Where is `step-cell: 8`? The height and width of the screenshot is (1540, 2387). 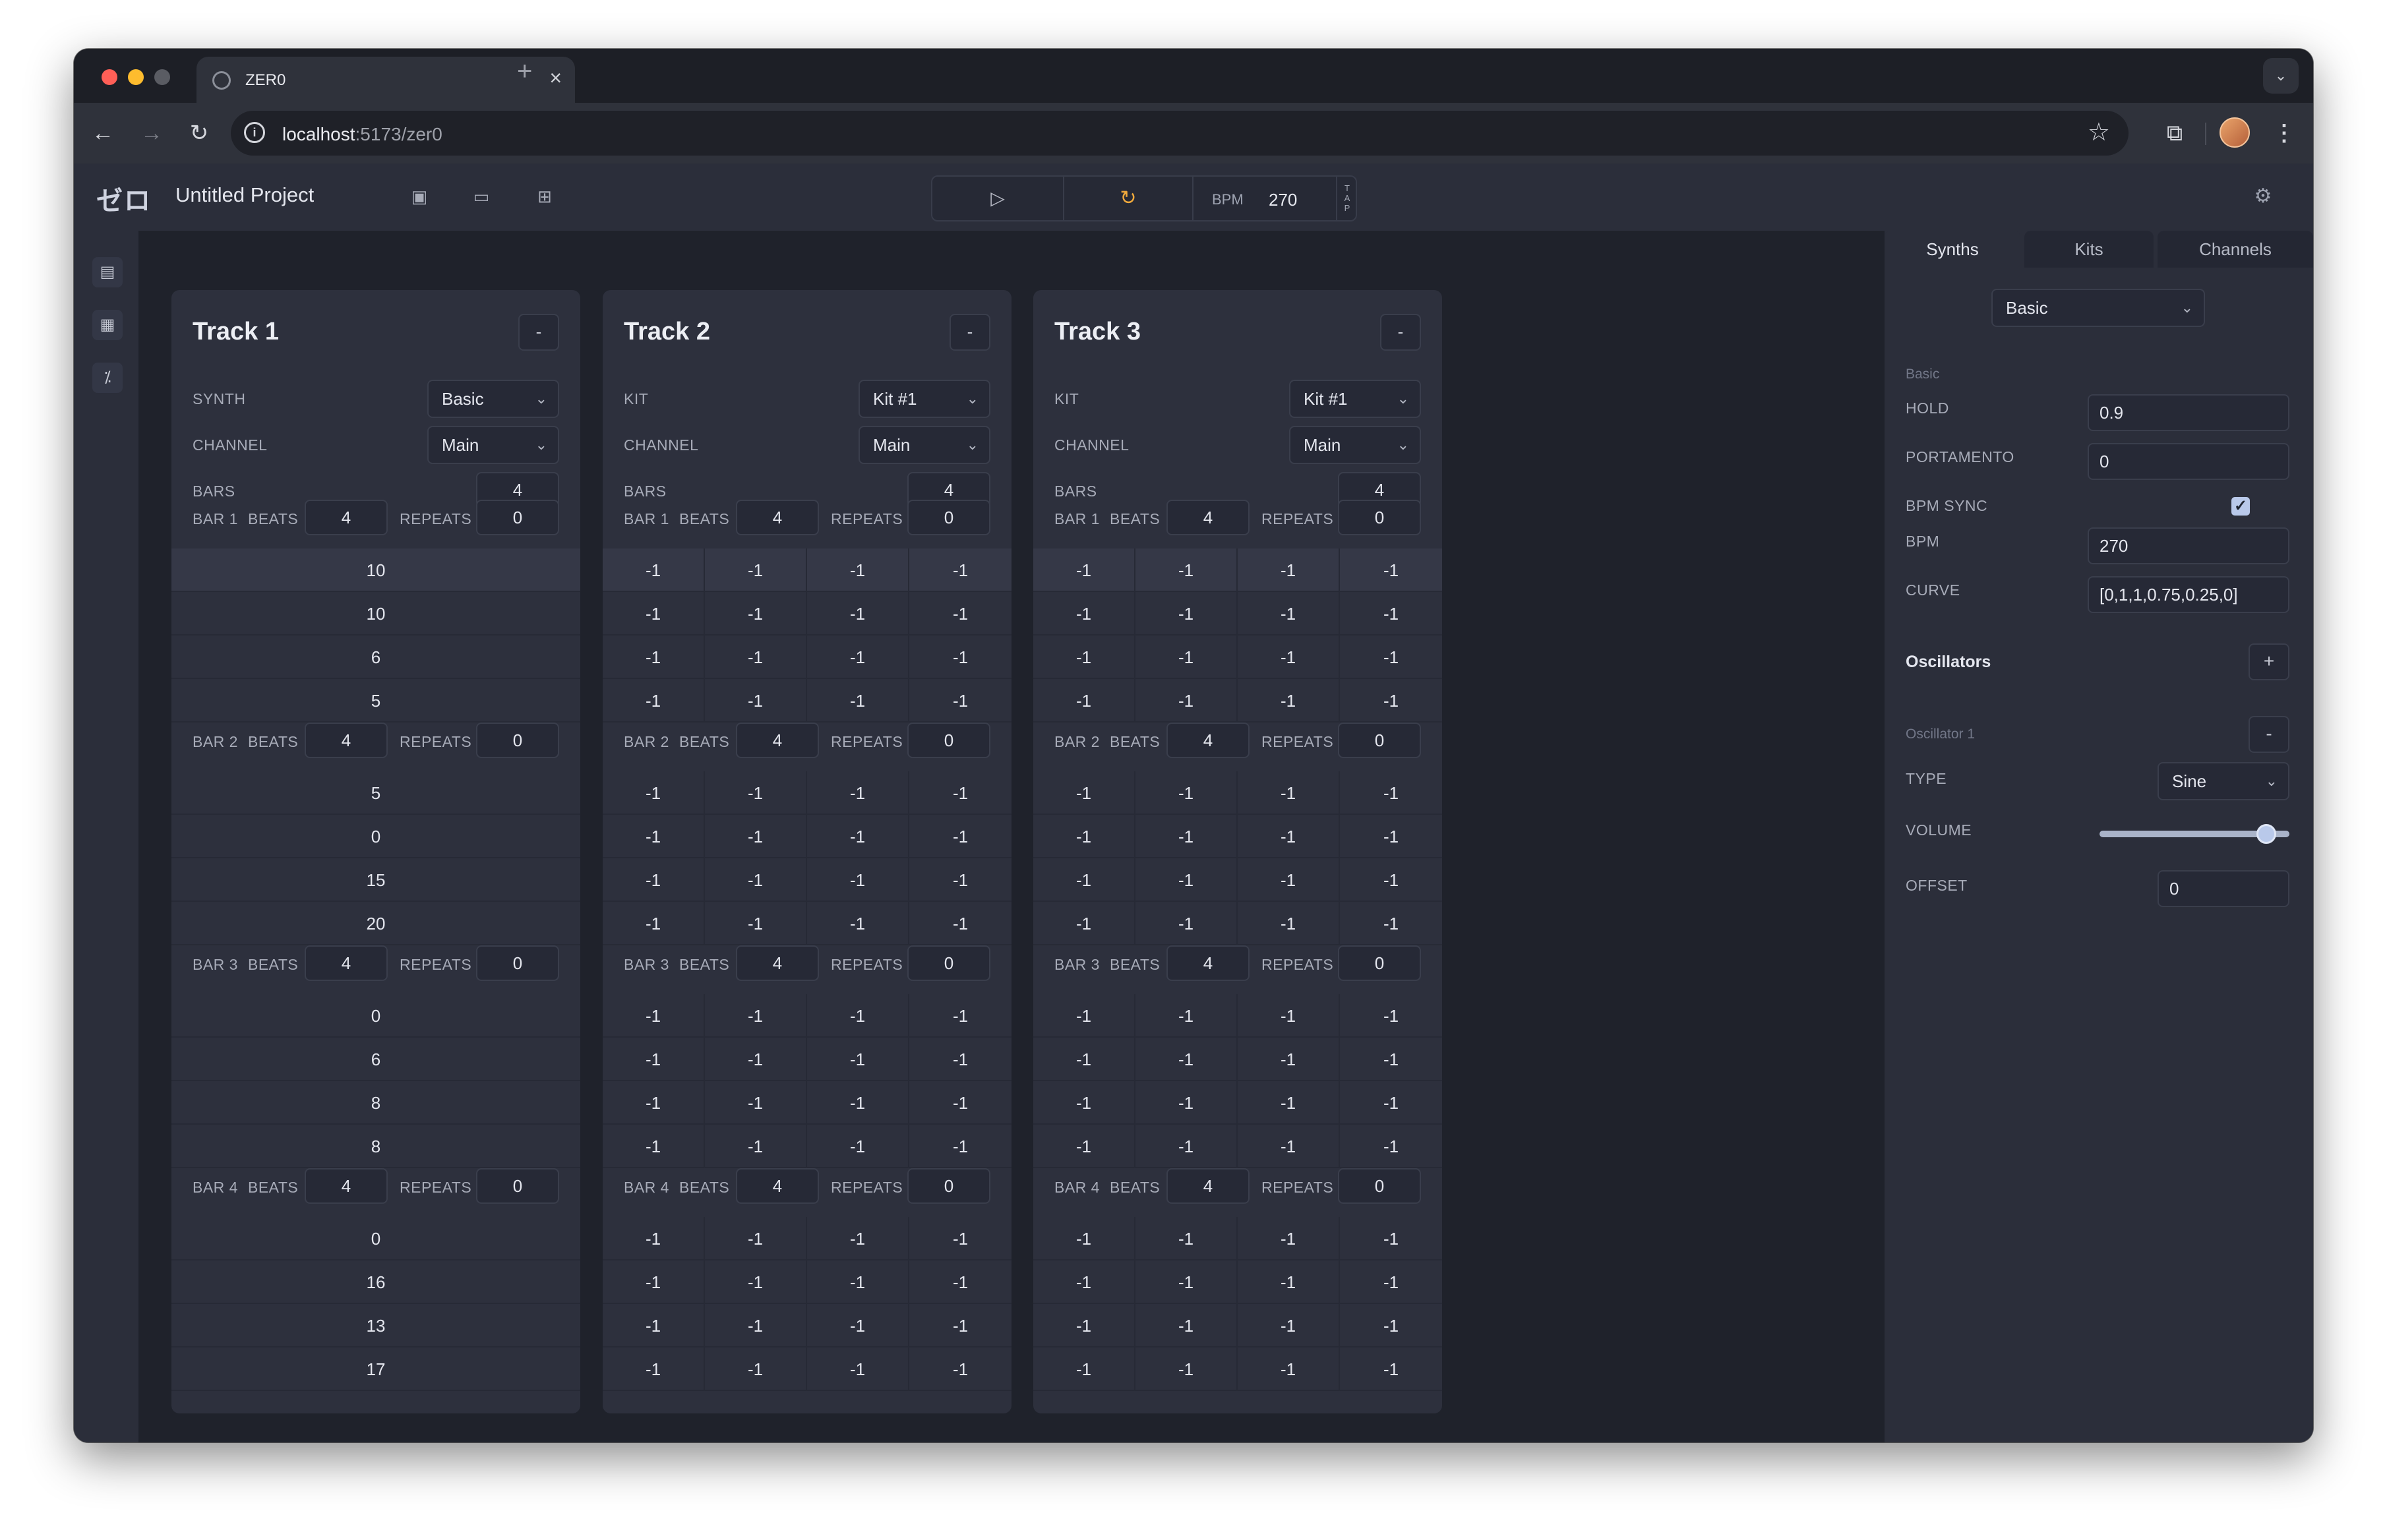 step-cell: 8 is located at coordinates (375, 1103).